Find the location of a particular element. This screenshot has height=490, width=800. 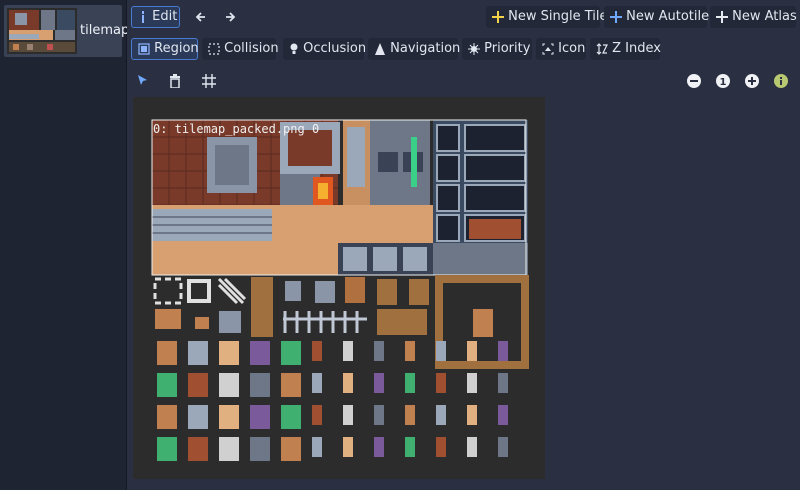

tab-collision-label: Collision is located at coordinates (251, 48).